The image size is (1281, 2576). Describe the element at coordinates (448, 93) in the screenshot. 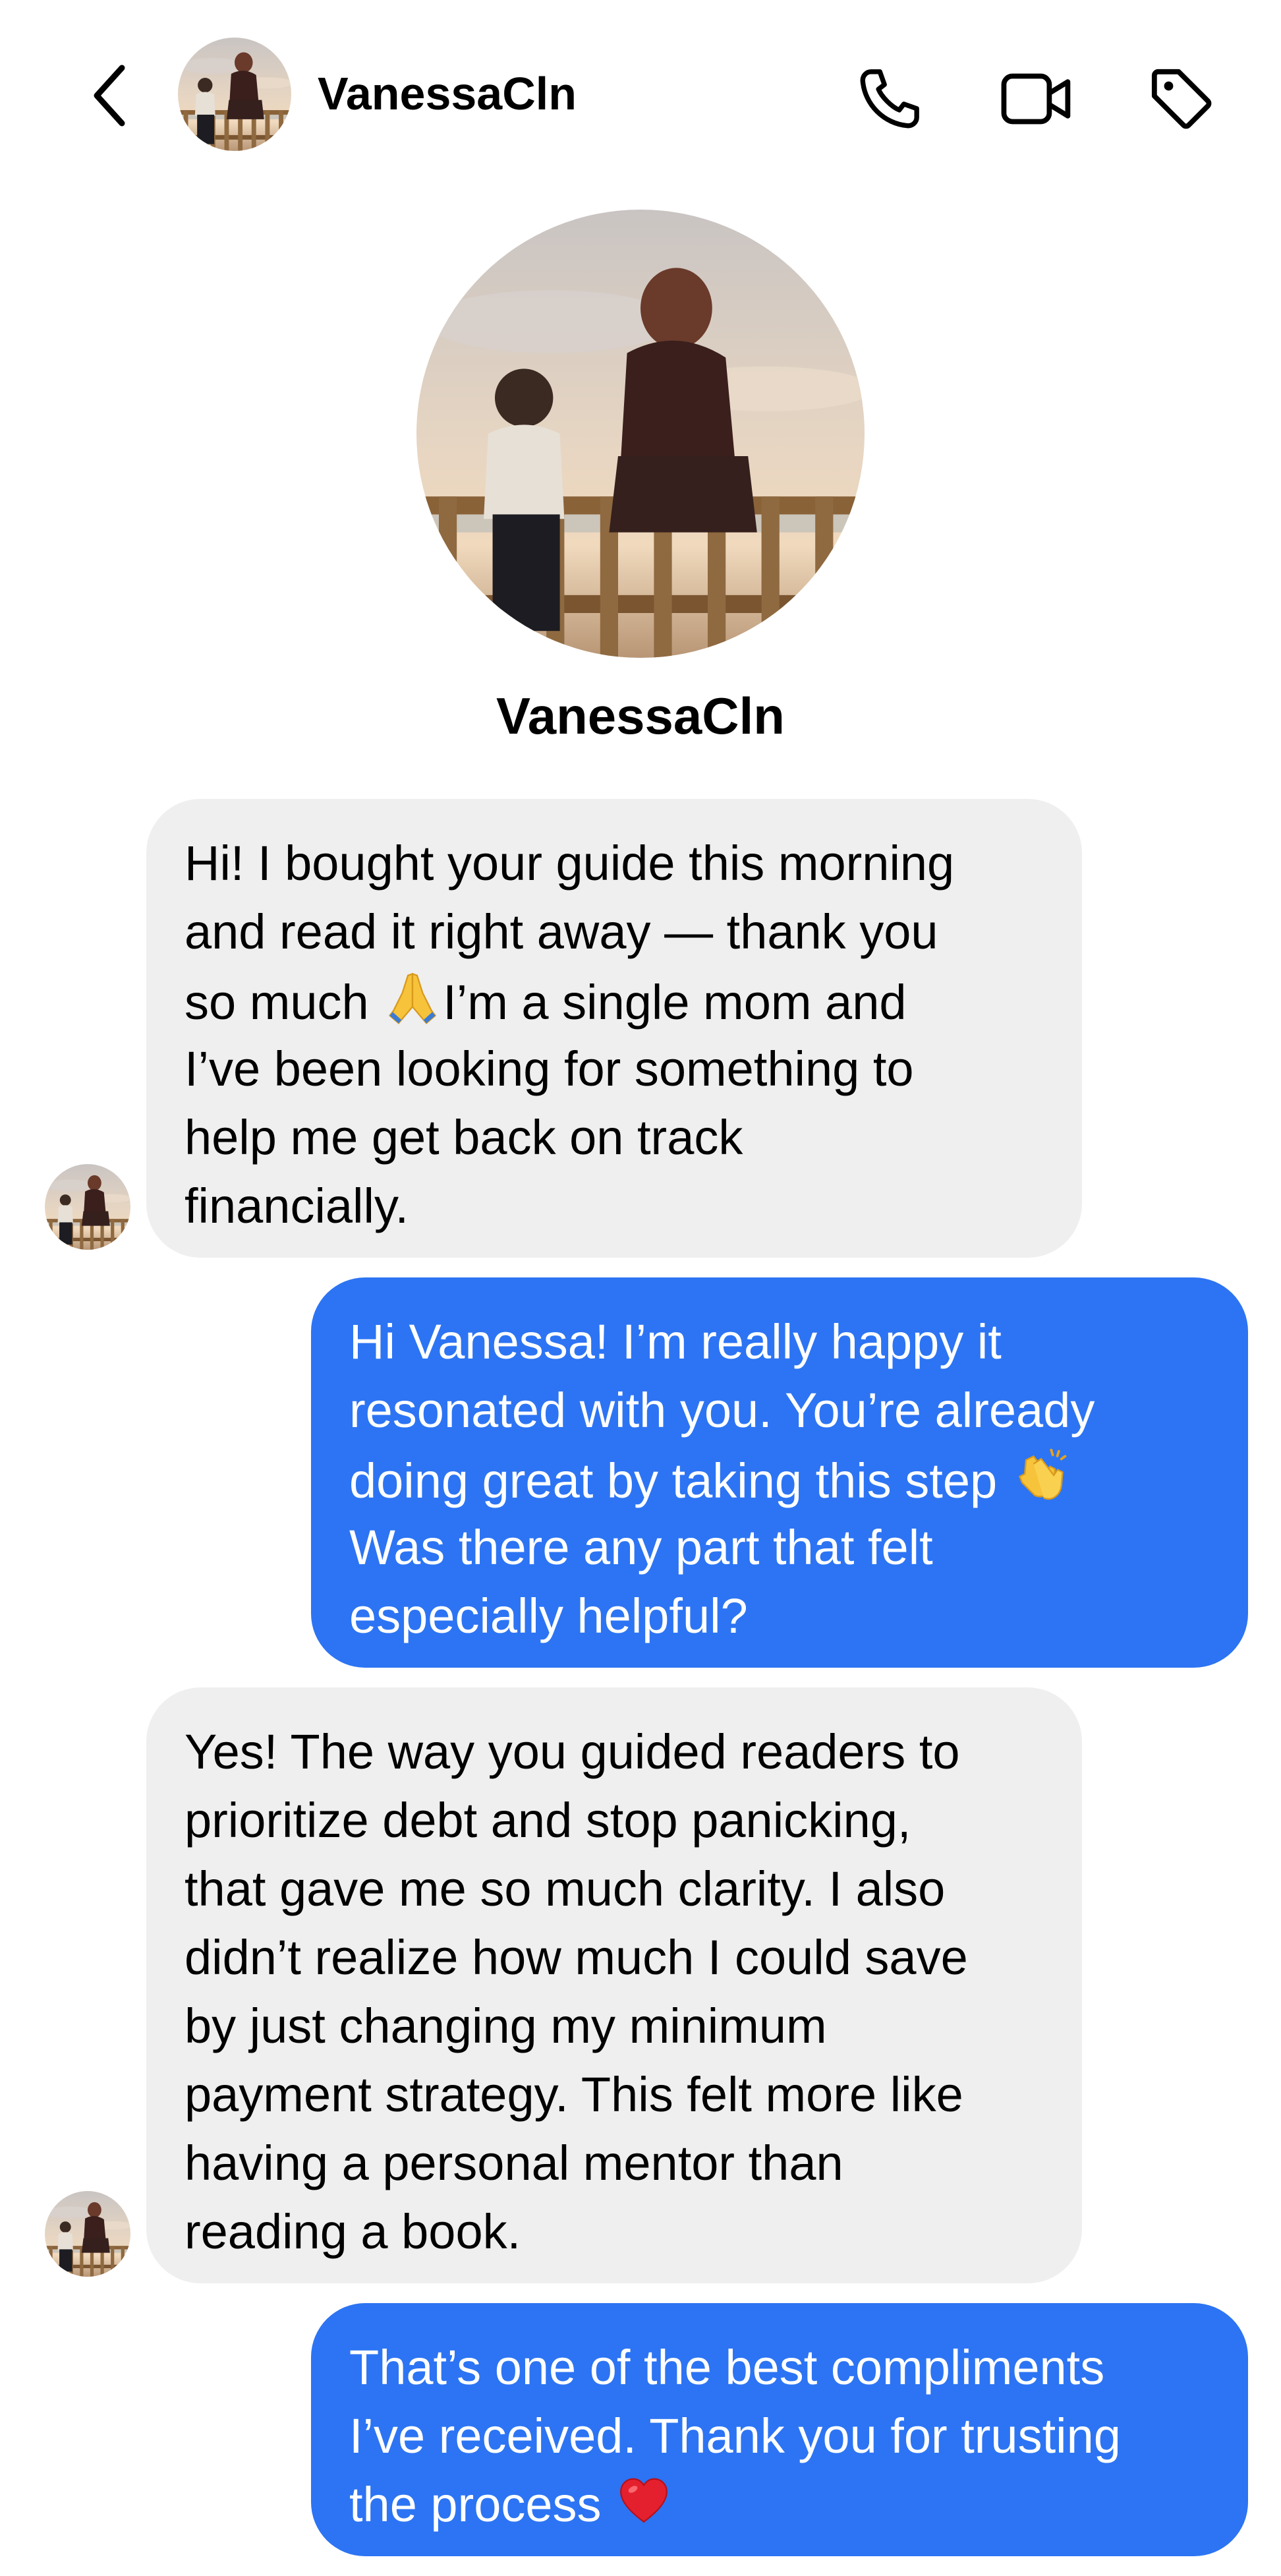

I see `contact-name: VanessaCln` at that location.